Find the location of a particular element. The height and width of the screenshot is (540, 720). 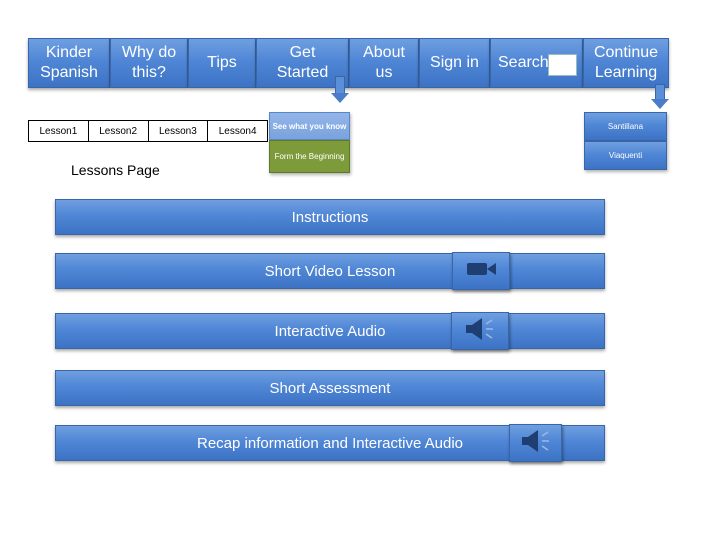

nav-sign-in: Sign in is located at coordinates (454, 63).